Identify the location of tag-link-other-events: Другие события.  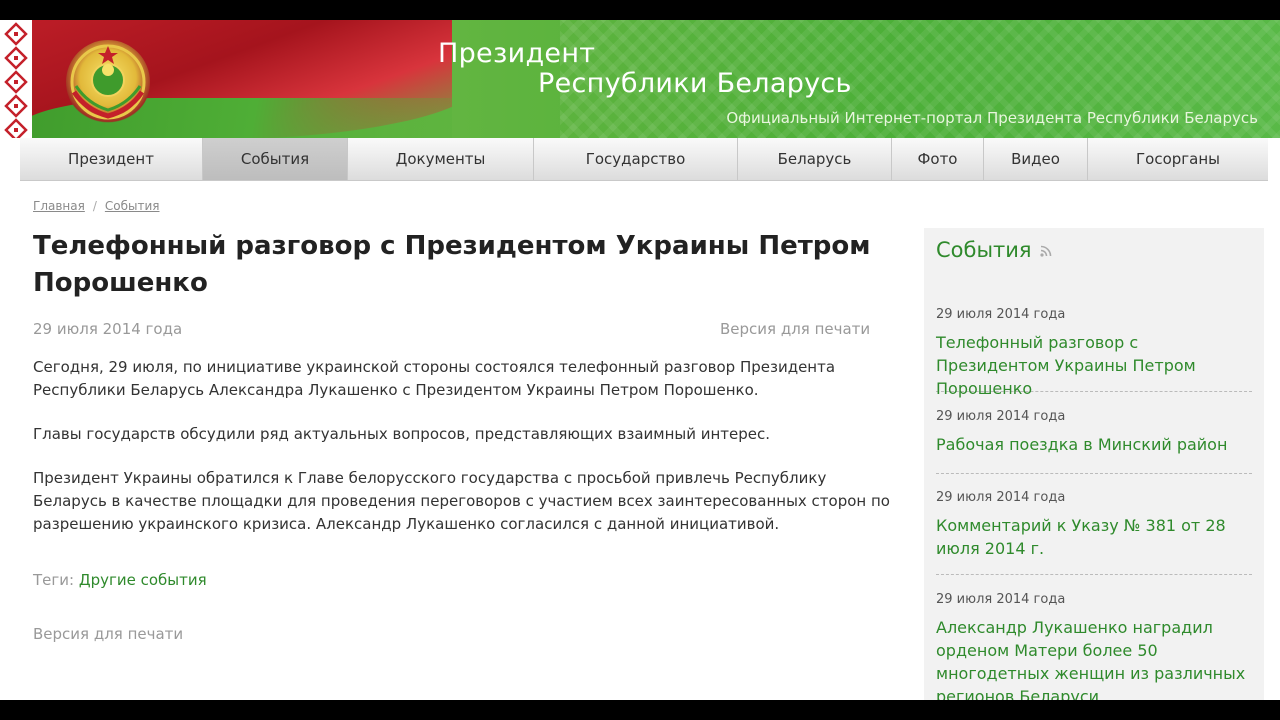
(143, 580).